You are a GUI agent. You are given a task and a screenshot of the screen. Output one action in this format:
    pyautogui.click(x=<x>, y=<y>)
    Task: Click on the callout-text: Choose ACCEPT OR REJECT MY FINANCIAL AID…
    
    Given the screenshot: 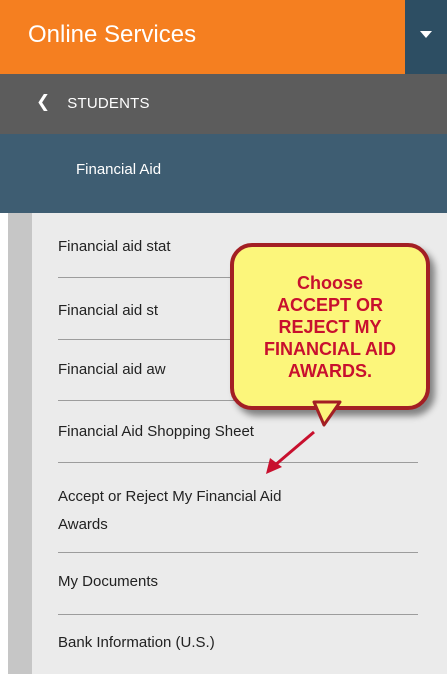 What is the action you would take?
    pyautogui.click(x=330, y=326)
    